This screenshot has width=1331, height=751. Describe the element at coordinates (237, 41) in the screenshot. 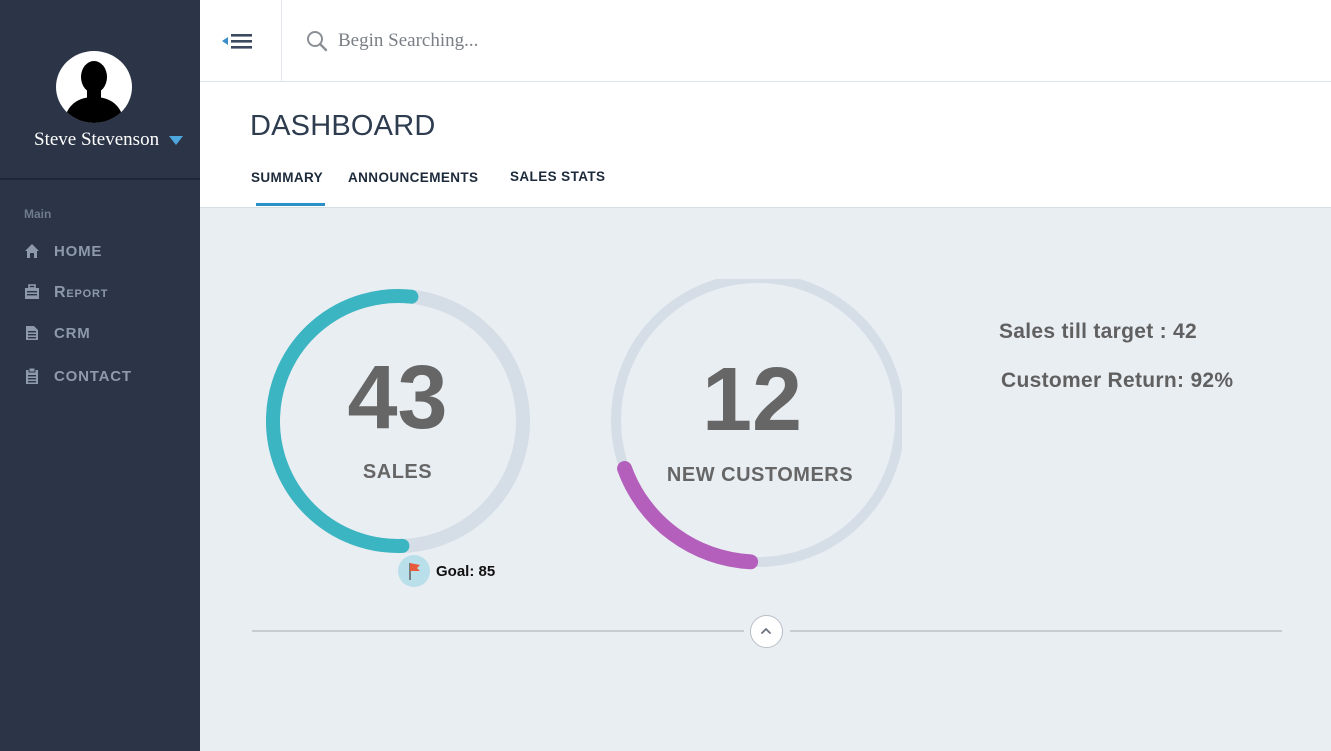

I see `collapse-menu-icon` at that location.